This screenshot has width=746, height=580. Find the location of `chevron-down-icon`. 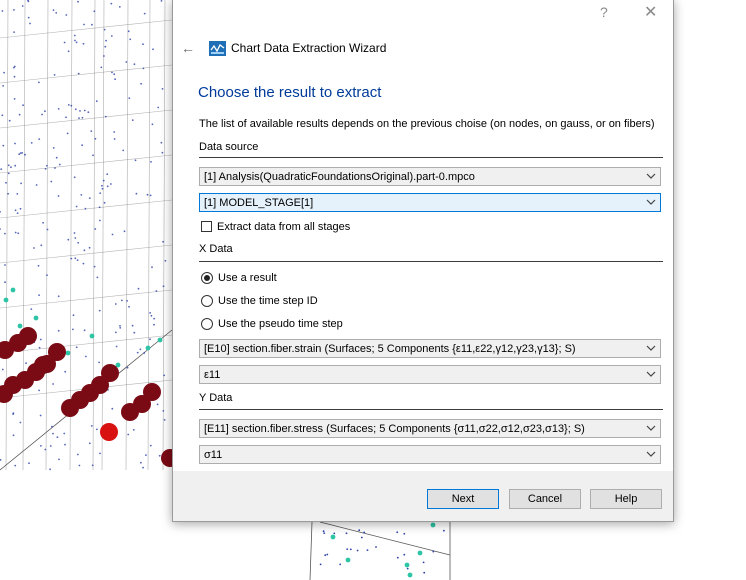

chevron-down-icon is located at coordinates (651, 202).